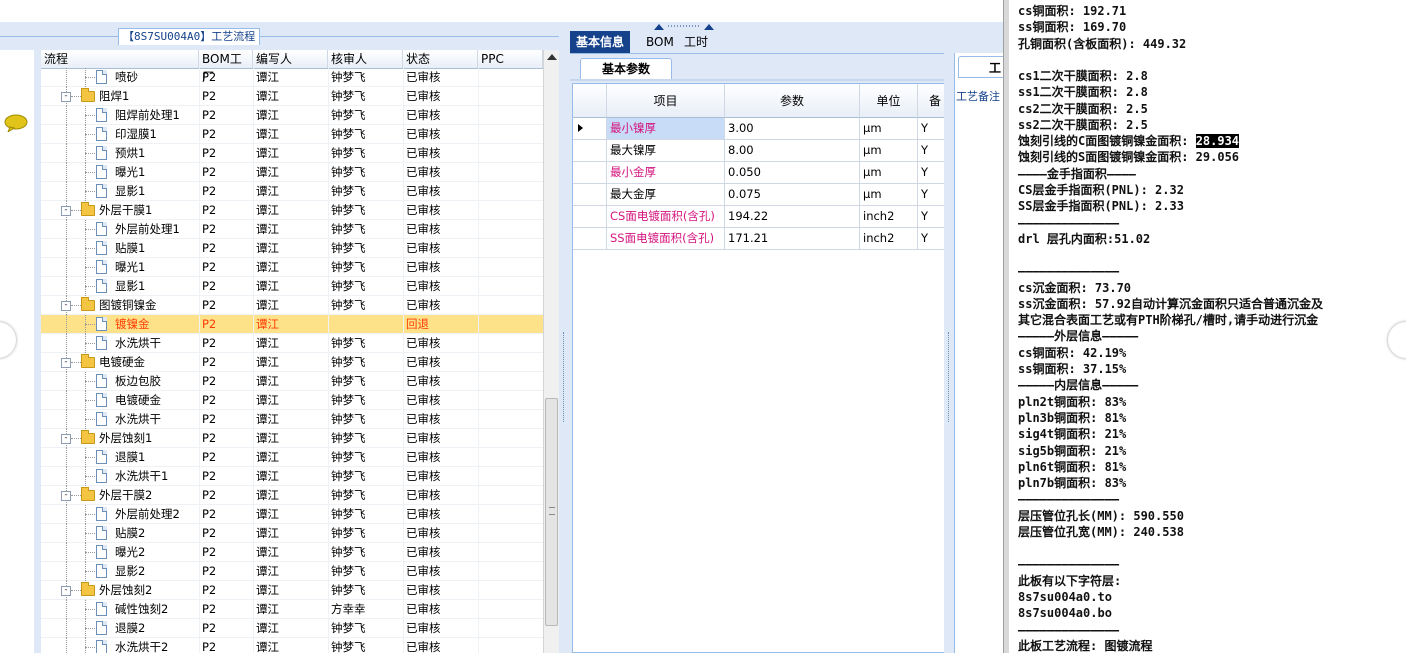 The height and width of the screenshot is (653, 1406). Describe the element at coordinates (292, 400) in the screenshot. I see `table-row: 电镀硬金 P2 谭江 钟梦飞 已审核` at that location.